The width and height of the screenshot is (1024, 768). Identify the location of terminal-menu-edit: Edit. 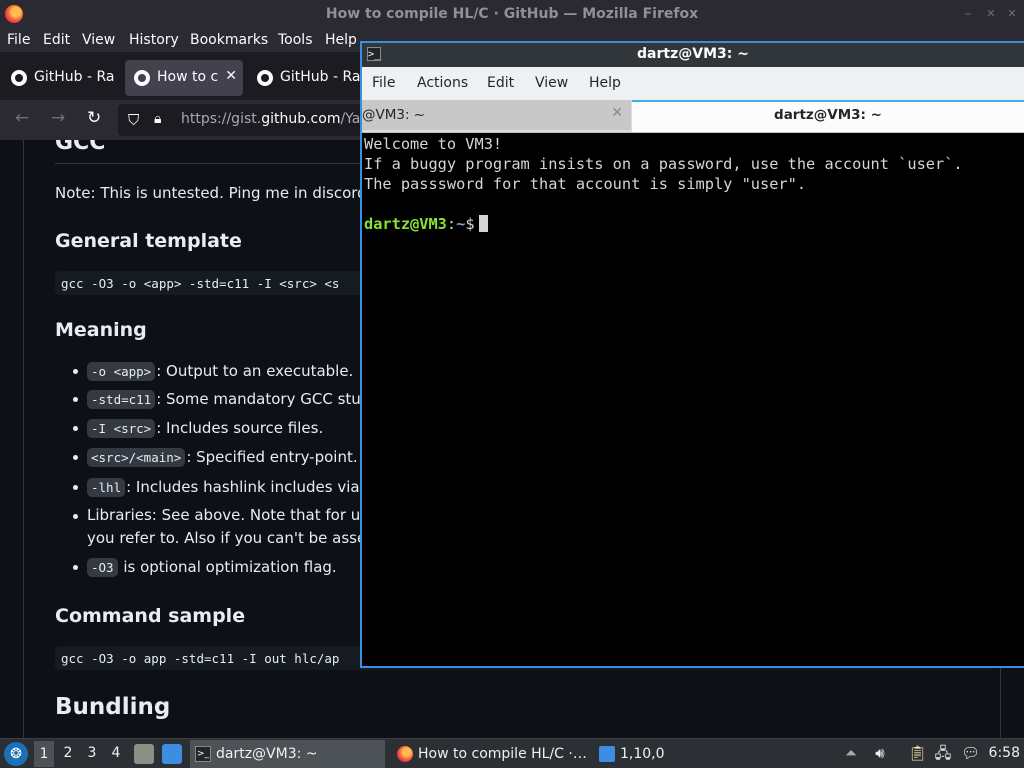
(500, 83).